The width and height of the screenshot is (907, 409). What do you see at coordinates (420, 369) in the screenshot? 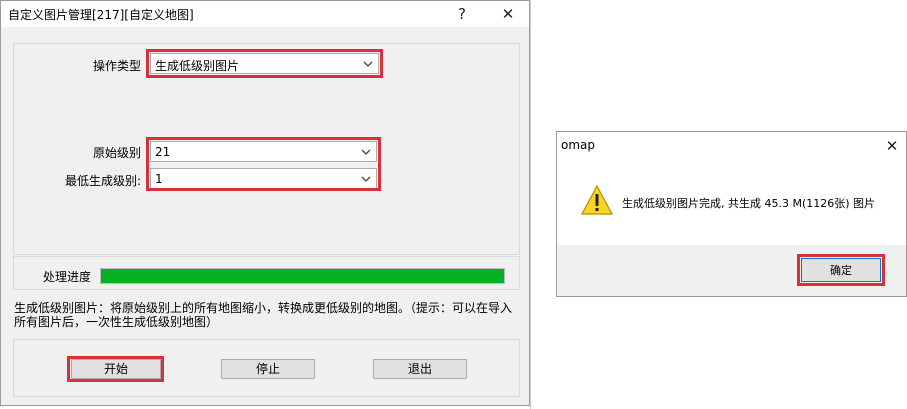
I see `exit-button: 退出` at bounding box center [420, 369].